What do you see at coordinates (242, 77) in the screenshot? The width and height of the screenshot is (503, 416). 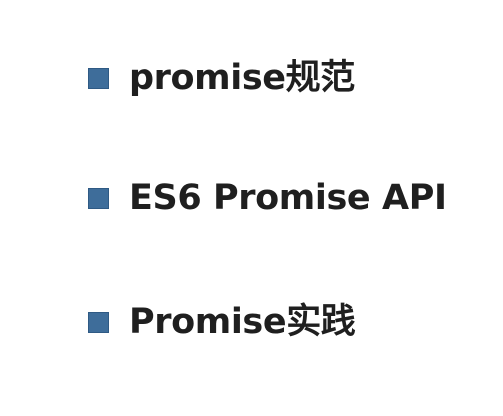 I see `bullet-text: promise规范` at bounding box center [242, 77].